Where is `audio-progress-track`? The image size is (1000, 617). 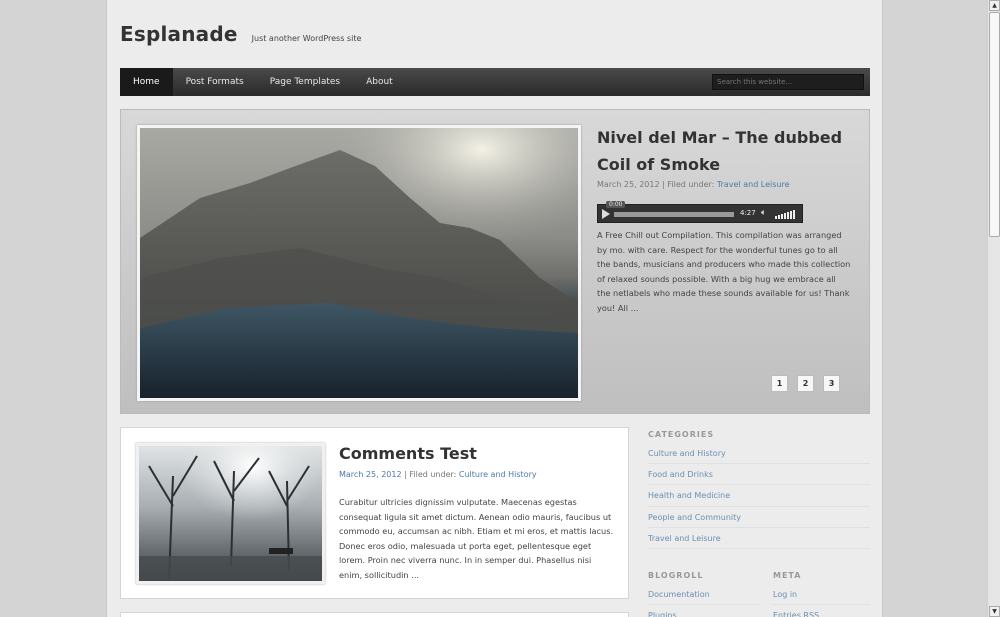 audio-progress-track is located at coordinates (674, 214).